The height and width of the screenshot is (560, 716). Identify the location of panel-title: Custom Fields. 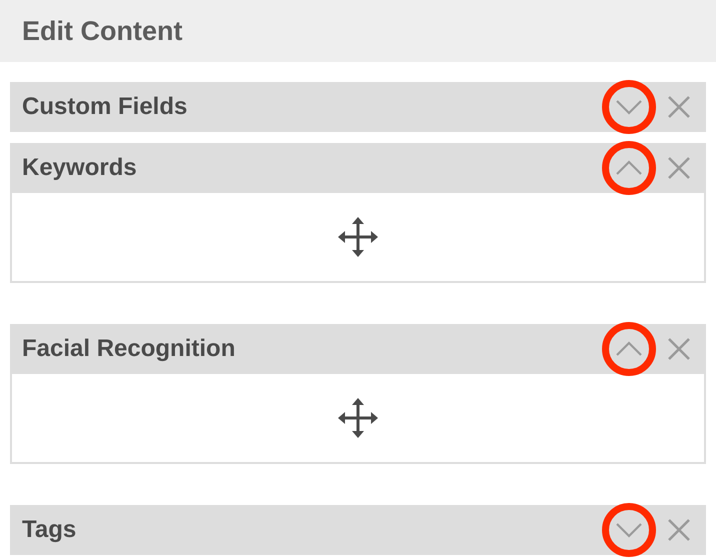
(105, 107).